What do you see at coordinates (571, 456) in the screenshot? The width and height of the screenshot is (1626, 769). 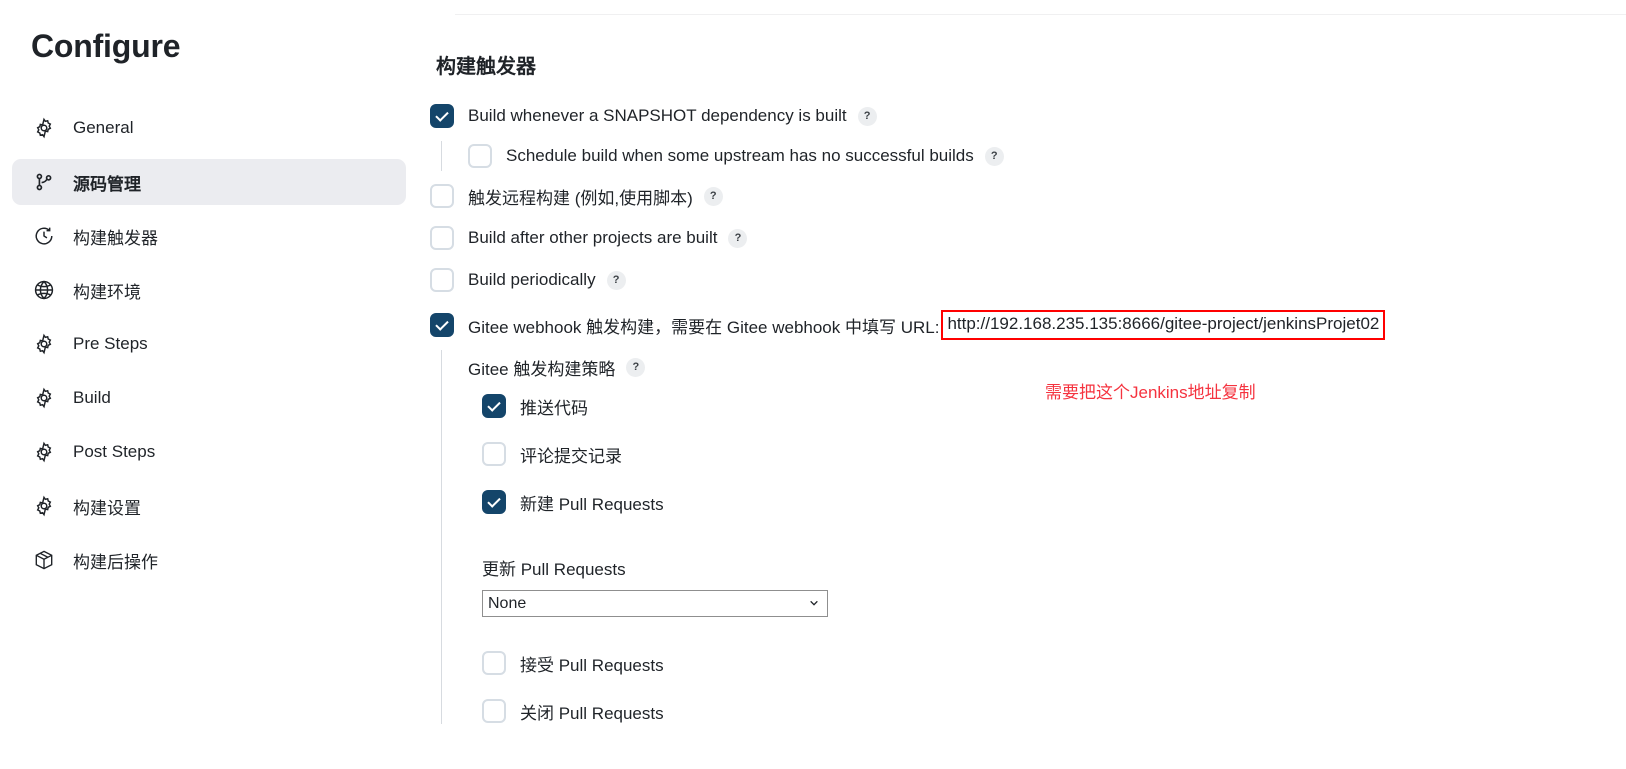 I see `gitee-strategy-item-label: 评论提交记录` at bounding box center [571, 456].